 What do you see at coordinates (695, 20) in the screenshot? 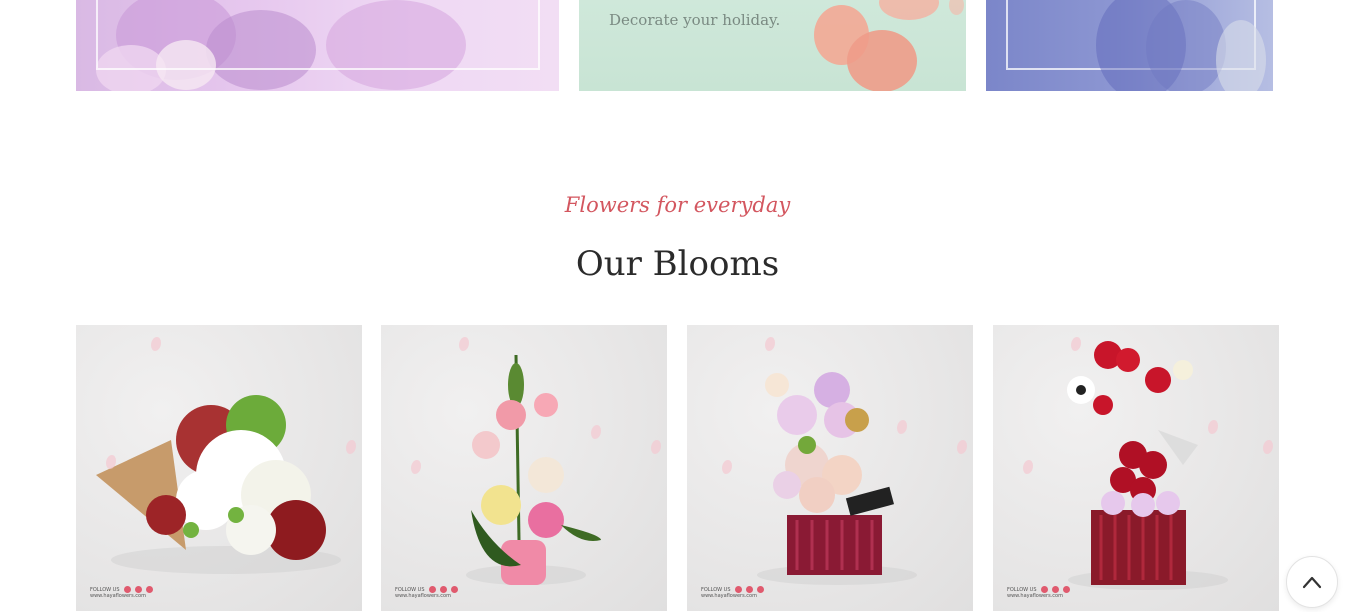
I see `banner-text: Decorate your holiday.` at bounding box center [695, 20].